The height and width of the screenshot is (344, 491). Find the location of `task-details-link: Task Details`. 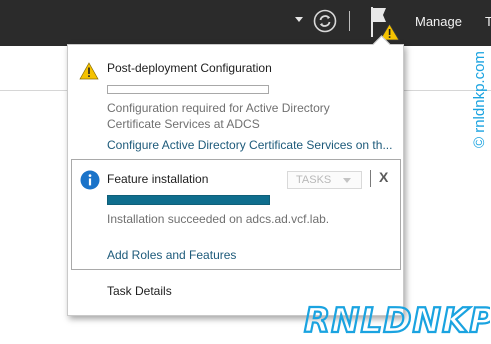

task-details-link: Task Details is located at coordinates (139, 291).